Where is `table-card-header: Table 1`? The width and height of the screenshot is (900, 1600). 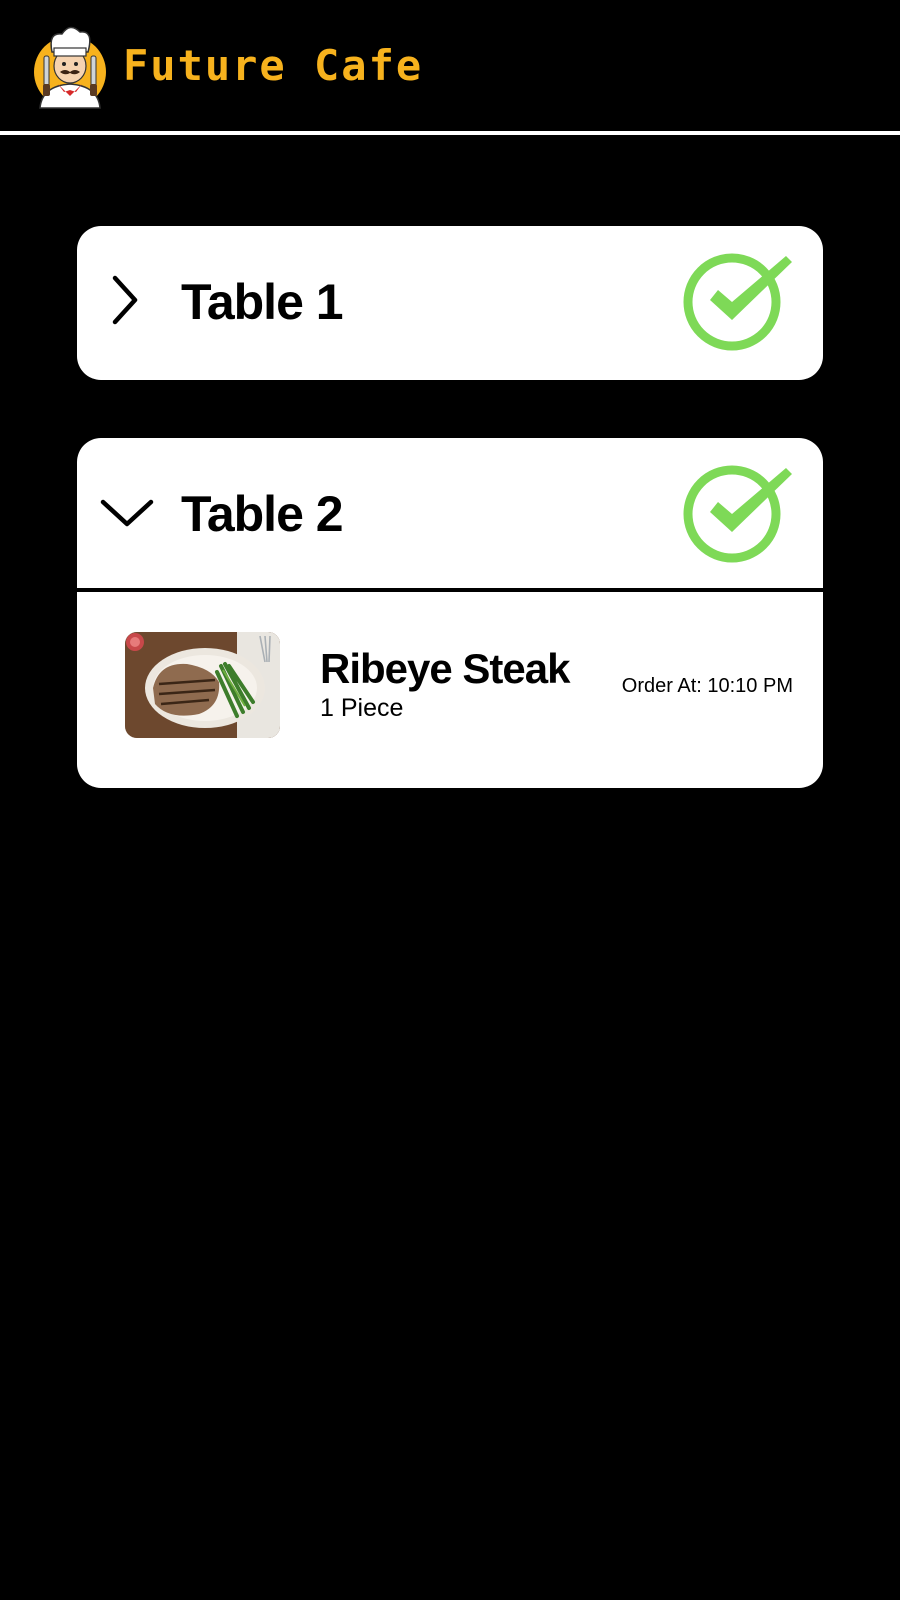 table-card-header: Table 1 is located at coordinates (450, 302).